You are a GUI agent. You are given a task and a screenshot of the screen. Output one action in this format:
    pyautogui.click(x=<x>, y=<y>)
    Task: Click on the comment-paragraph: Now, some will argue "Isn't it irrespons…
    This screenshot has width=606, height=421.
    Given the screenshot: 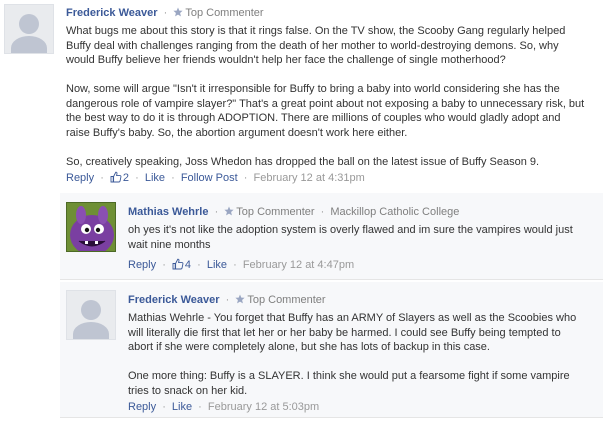 What is the action you would take?
    pyautogui.click(x=325, y=111)
    